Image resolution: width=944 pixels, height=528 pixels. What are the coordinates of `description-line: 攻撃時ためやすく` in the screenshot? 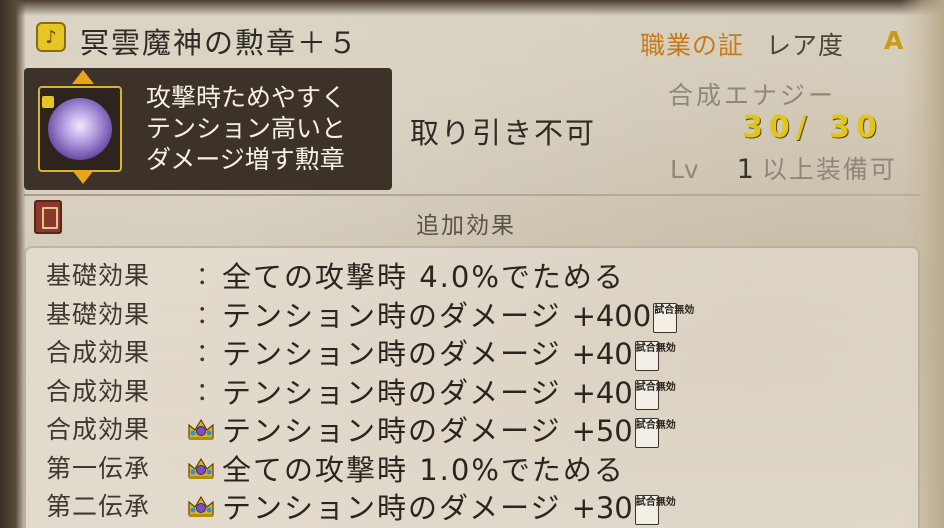 It's located at (246, 97).